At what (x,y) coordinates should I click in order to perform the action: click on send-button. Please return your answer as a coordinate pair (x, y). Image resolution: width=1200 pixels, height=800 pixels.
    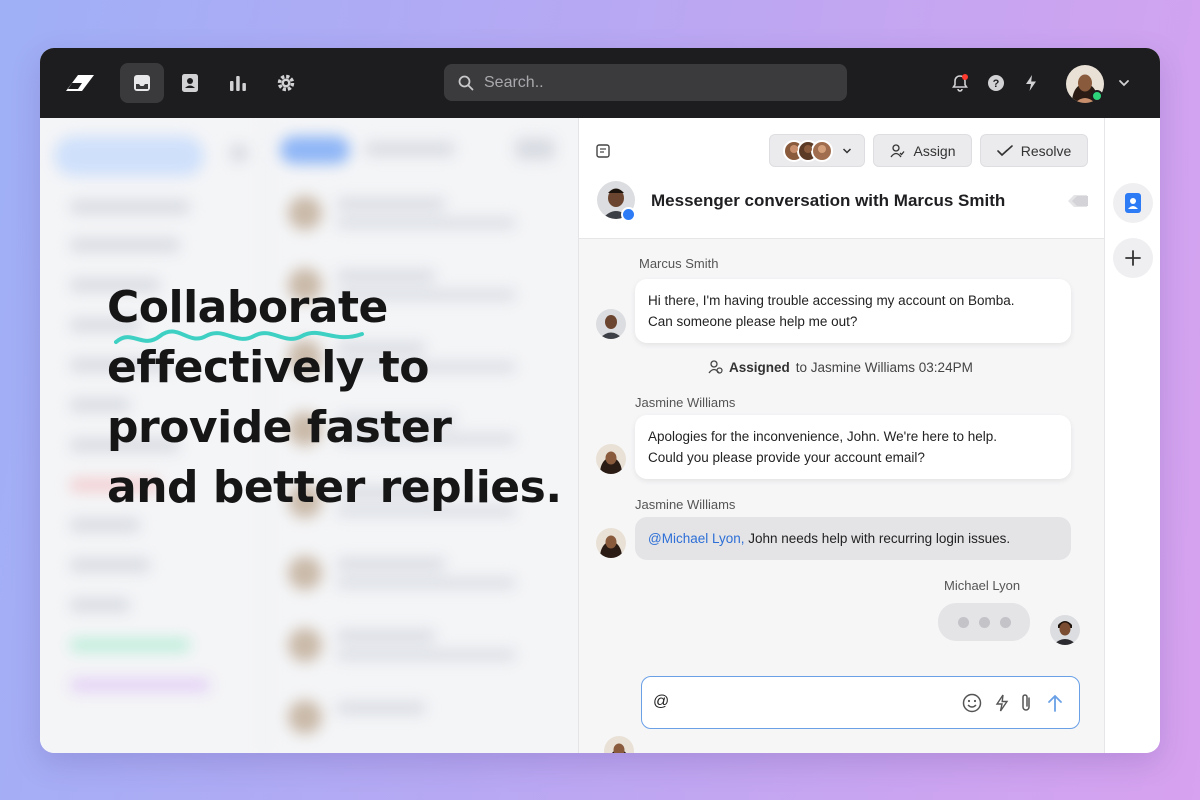
    Looking at the image, I should click on (1055, 703).